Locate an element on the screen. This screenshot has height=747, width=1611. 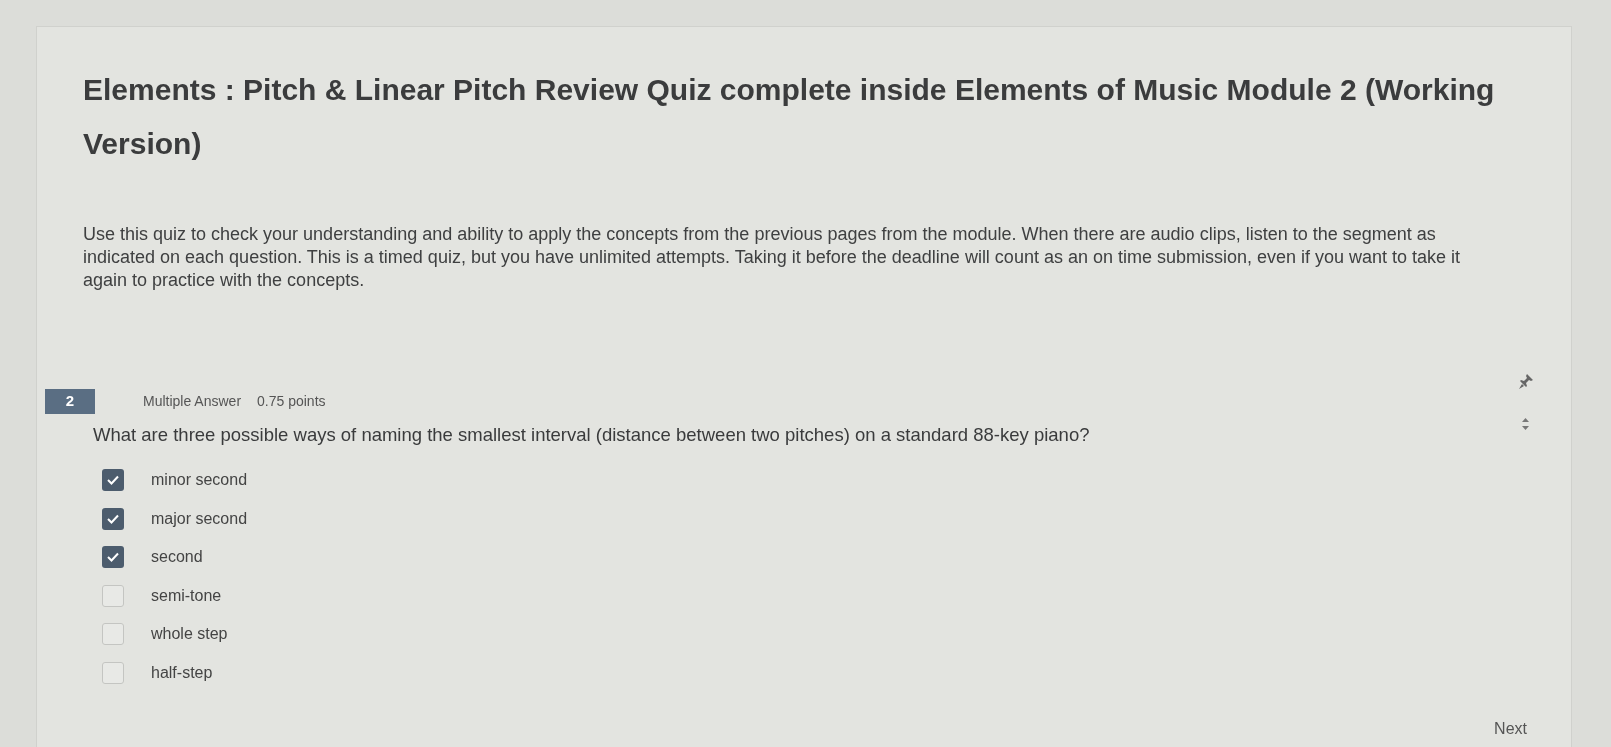
quiz-instructions: Use this quiz to check your understanding and ability to apply the concepts from the previous pages from the module. When there are audio clips, listen to the segment as indicated on each question. This is a timed quiz, but you have unlimited attempts. Taking it before the deadline will count as an on time submission, even if you want to take it again to practice with the concepts. is located at coordinates (772, 257).